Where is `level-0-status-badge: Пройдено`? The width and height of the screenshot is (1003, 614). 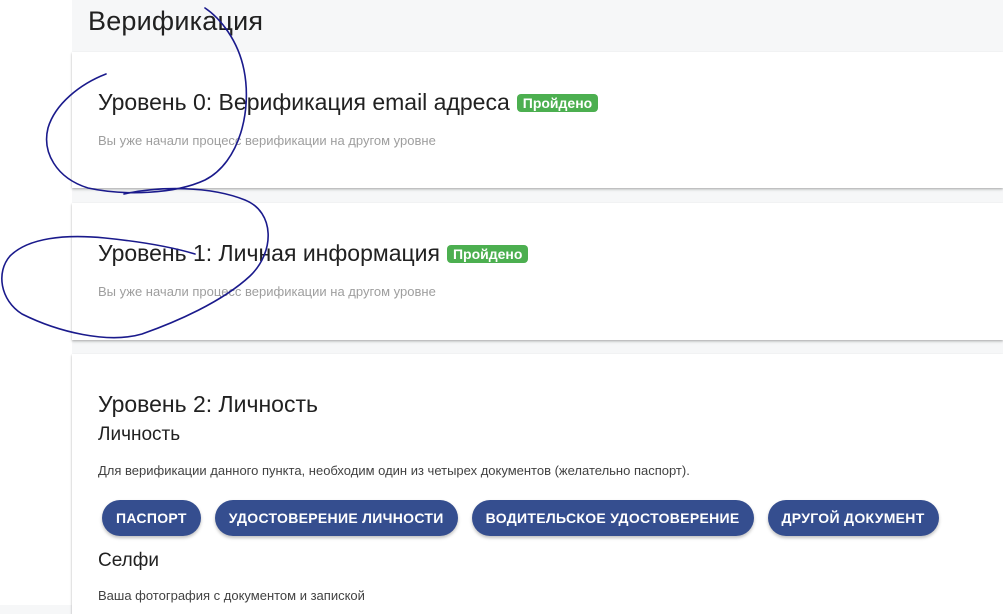 level-0-status-badge: Пройдено is located at coordinates (557, 102).